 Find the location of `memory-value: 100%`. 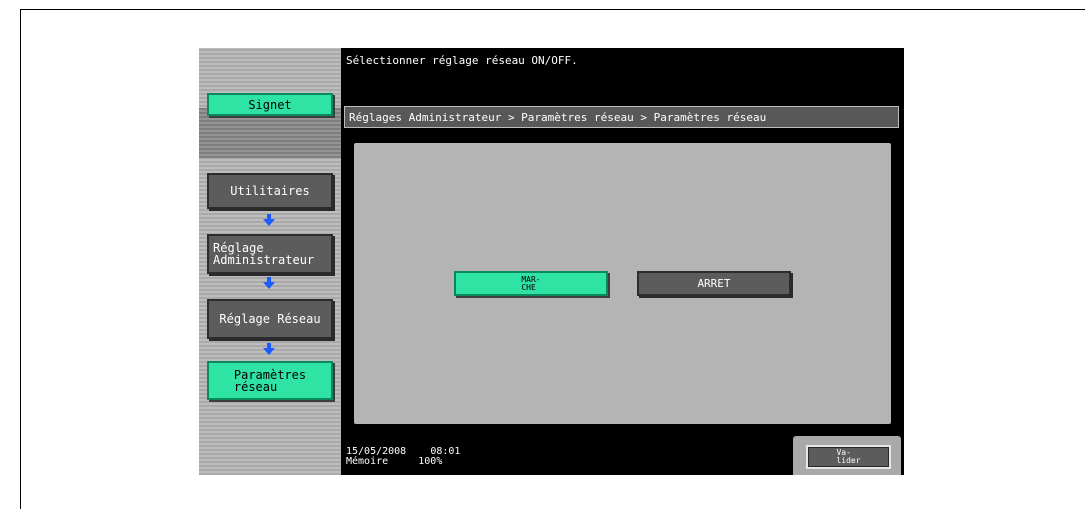

memory-value: 100% is located at coordinates (430, 461).